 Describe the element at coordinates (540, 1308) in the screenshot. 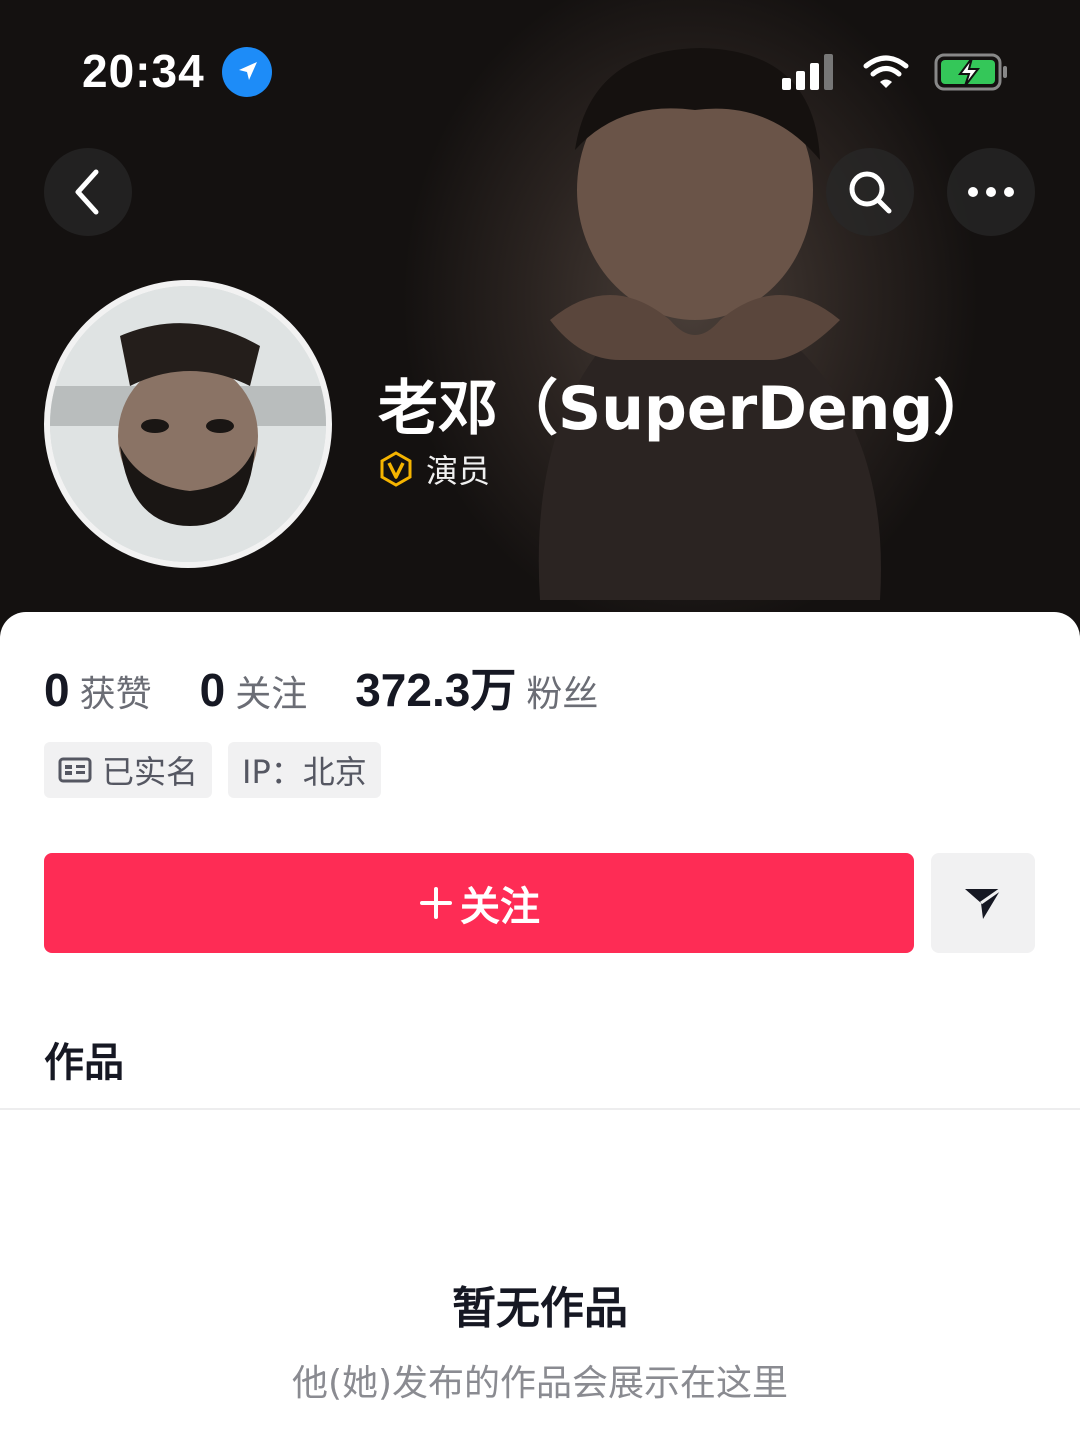

I see `empty-state-title: 暂无作品` at that location.